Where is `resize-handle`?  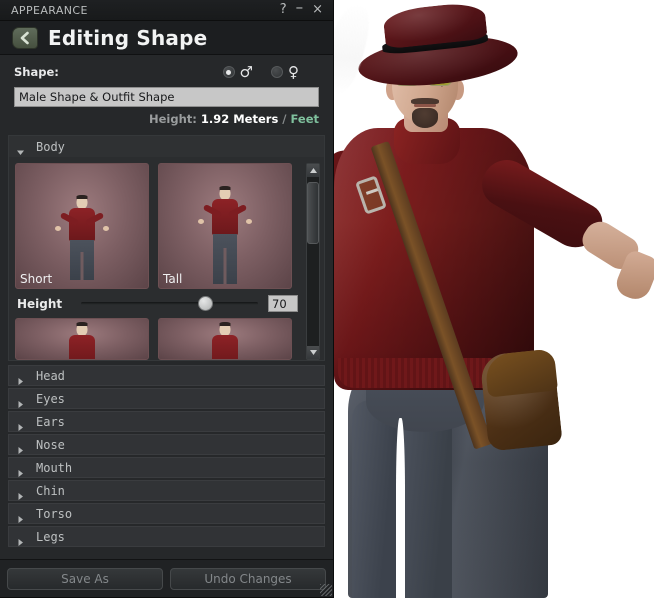 resize-handle is located at coordinates (326, 590).